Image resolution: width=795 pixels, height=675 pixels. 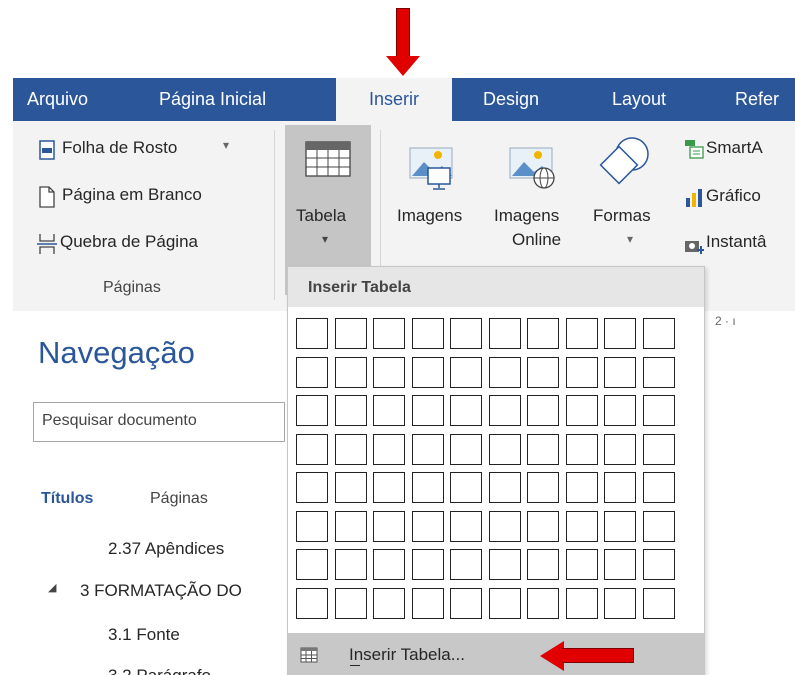 What do you see at coordinates (182, 591) in the screenshot?
I see `heading-item: 3 FORMATAÇÃO DO` at bounding box center [182, 591].